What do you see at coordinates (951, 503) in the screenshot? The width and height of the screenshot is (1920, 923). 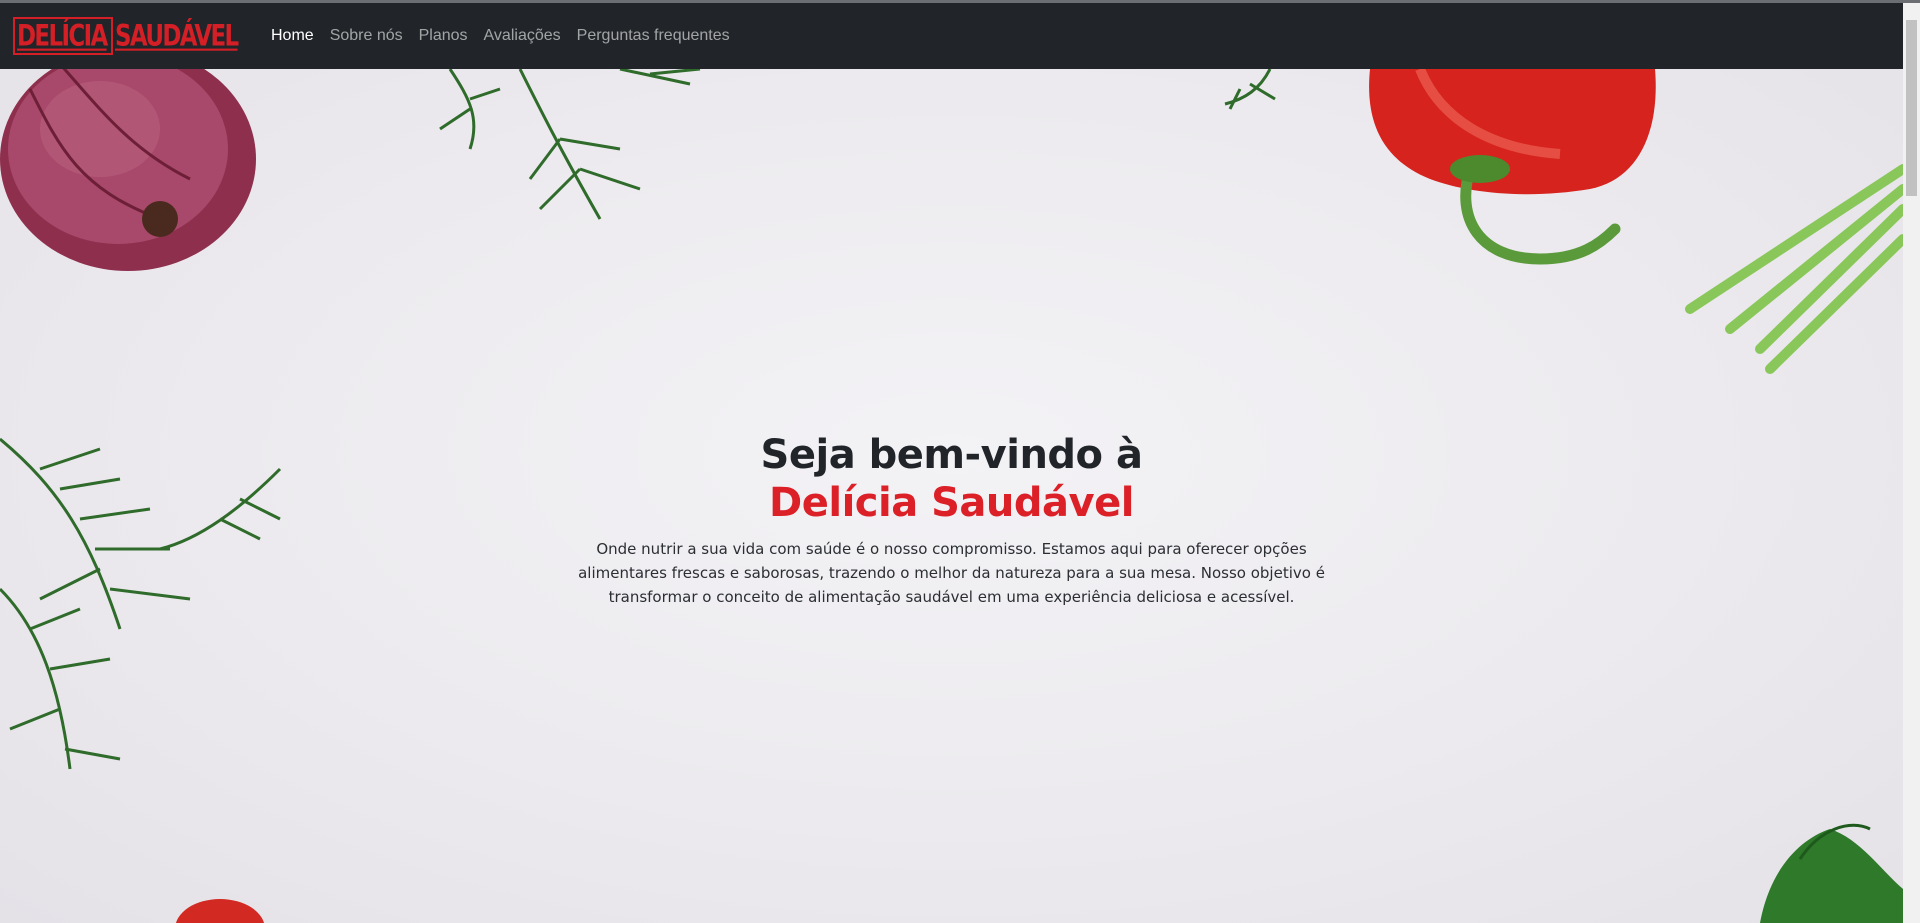 I see `hero-title-brand: Delícia Saudável` at bounding box center [951, 503].